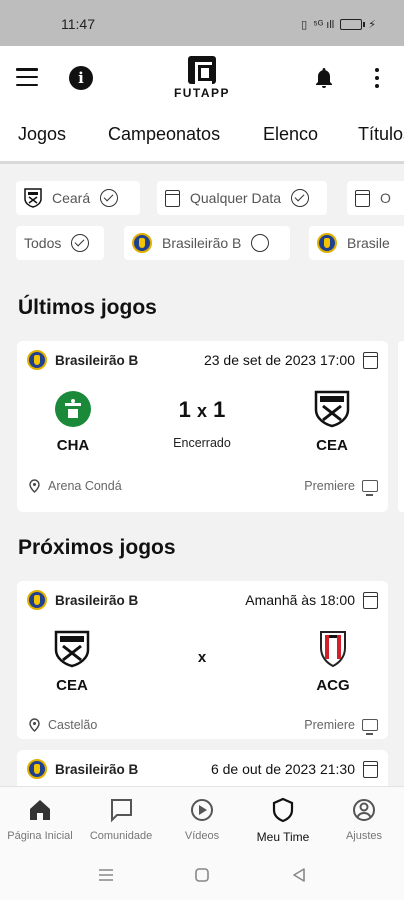 The height and width of the screenshot is (900, 404). Describe the element at coordinates (121, 811) in the screenshot. I see `chat-icon` at that location.